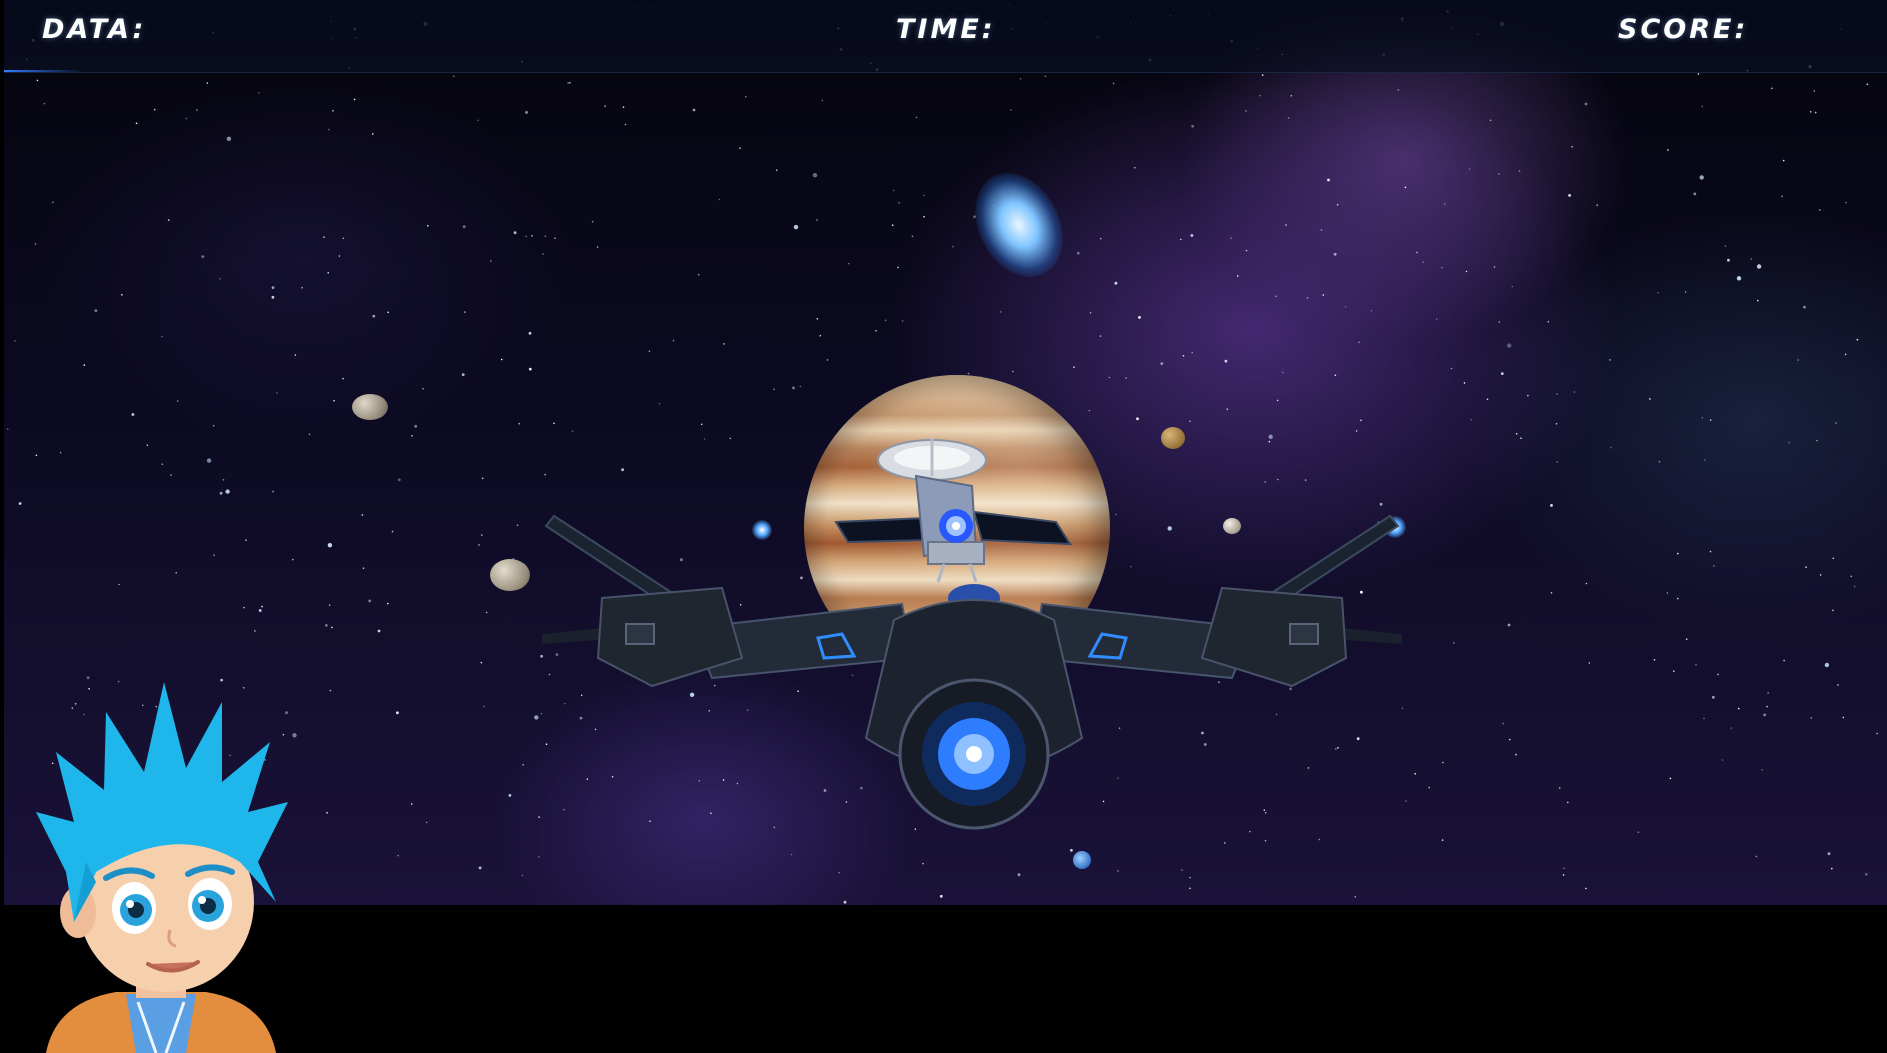 This screenshot has width=1887, height=1053. I want to click on moon, so click(1082, 860).